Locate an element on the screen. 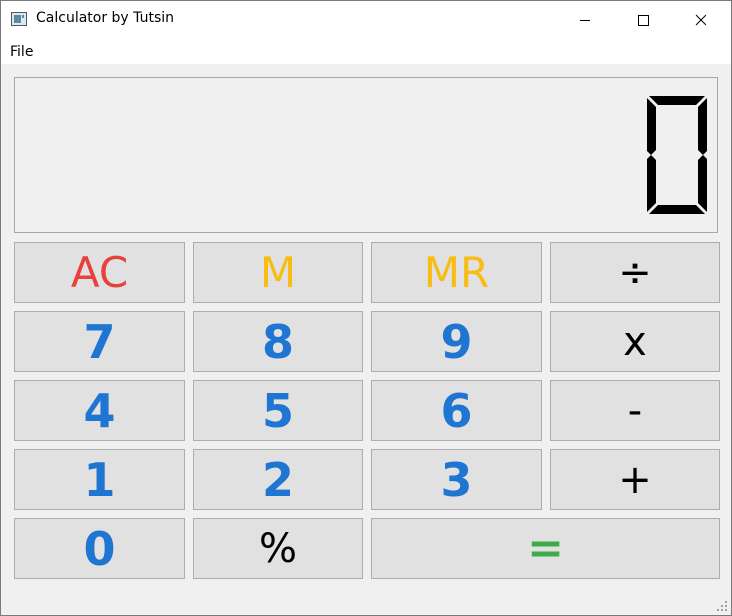  size-grip-icon is located at coordinates (722, 606).